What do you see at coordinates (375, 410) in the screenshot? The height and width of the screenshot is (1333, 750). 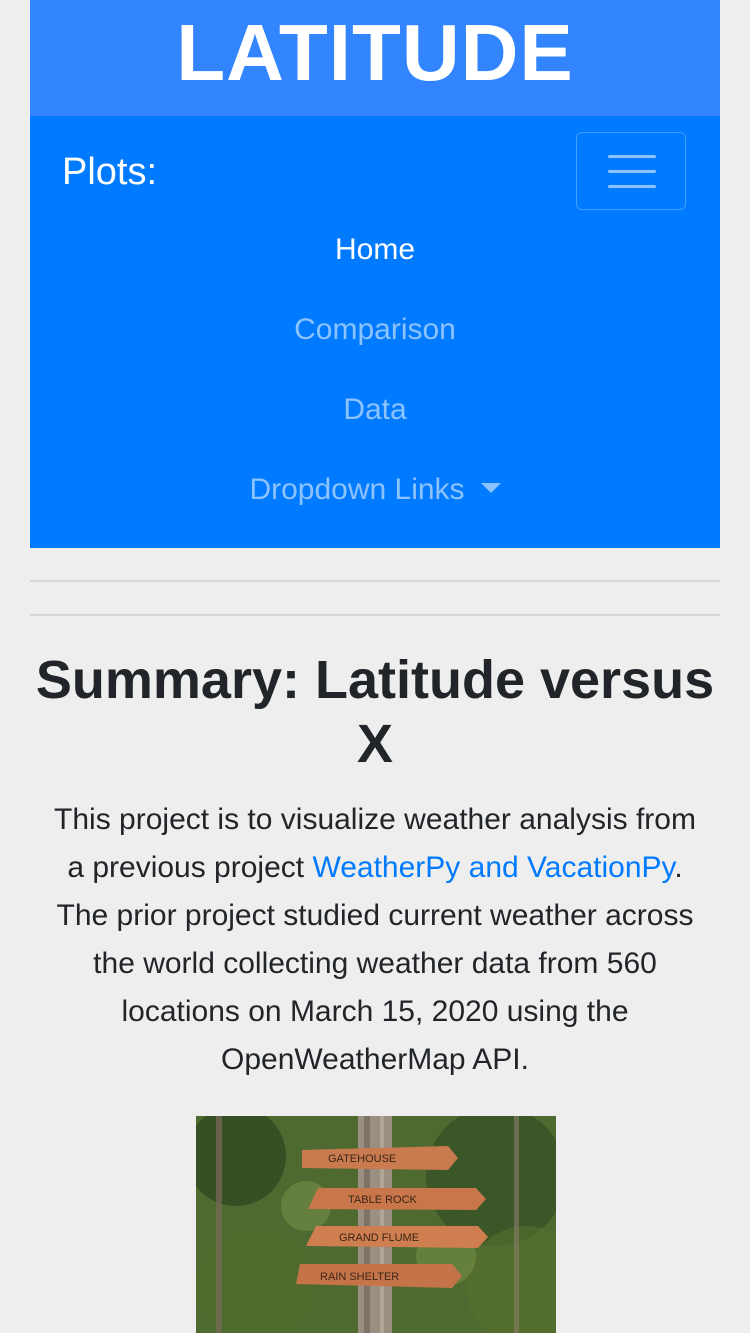 I see `nav-item-data: Data` at bounding box center [375, 410].